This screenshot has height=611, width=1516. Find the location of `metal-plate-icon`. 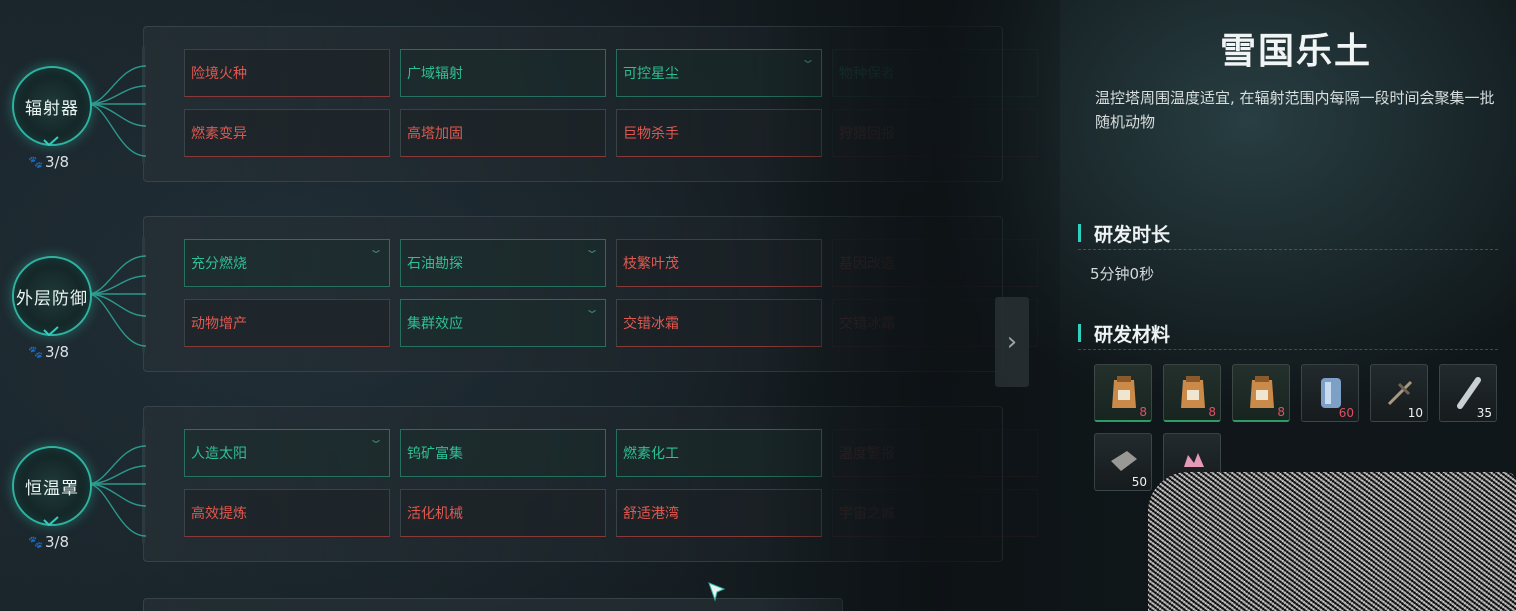

metal-plate-icon is located at coordinates (1124, 461).